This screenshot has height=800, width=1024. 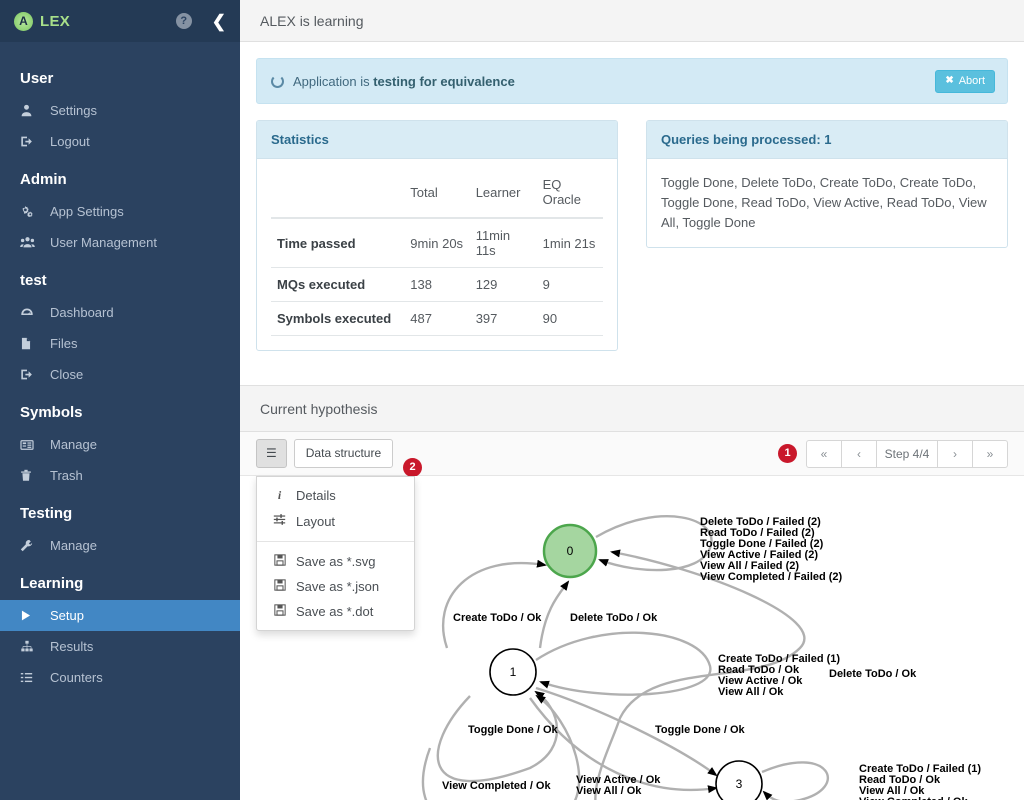 What do you see at coordinates (498, 192) in the screenshot?
I see `stats-column-header: Learner` at bounding box center [498, 192].